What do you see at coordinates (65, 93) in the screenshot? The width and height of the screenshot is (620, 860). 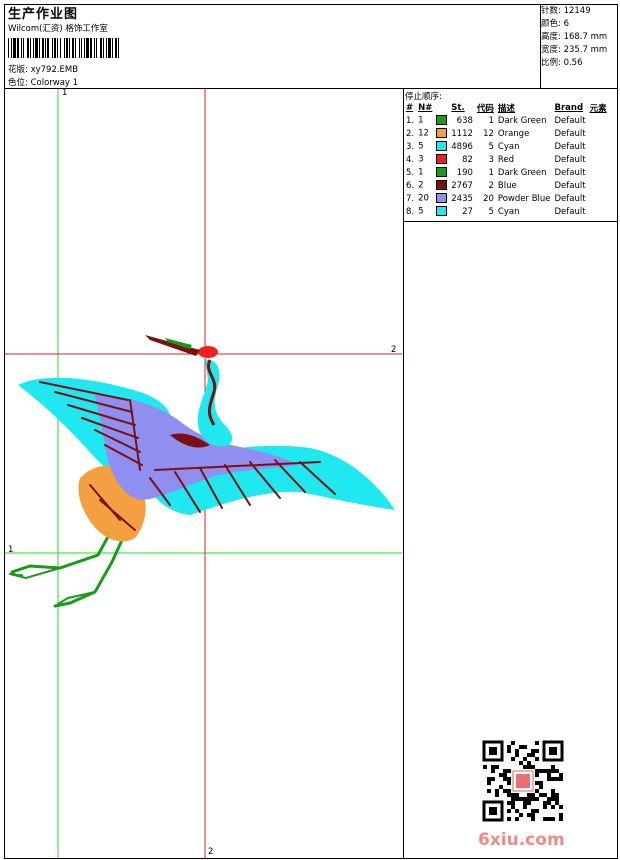 I see `axis-label-v1: 1` at bounding box center [65, 93].